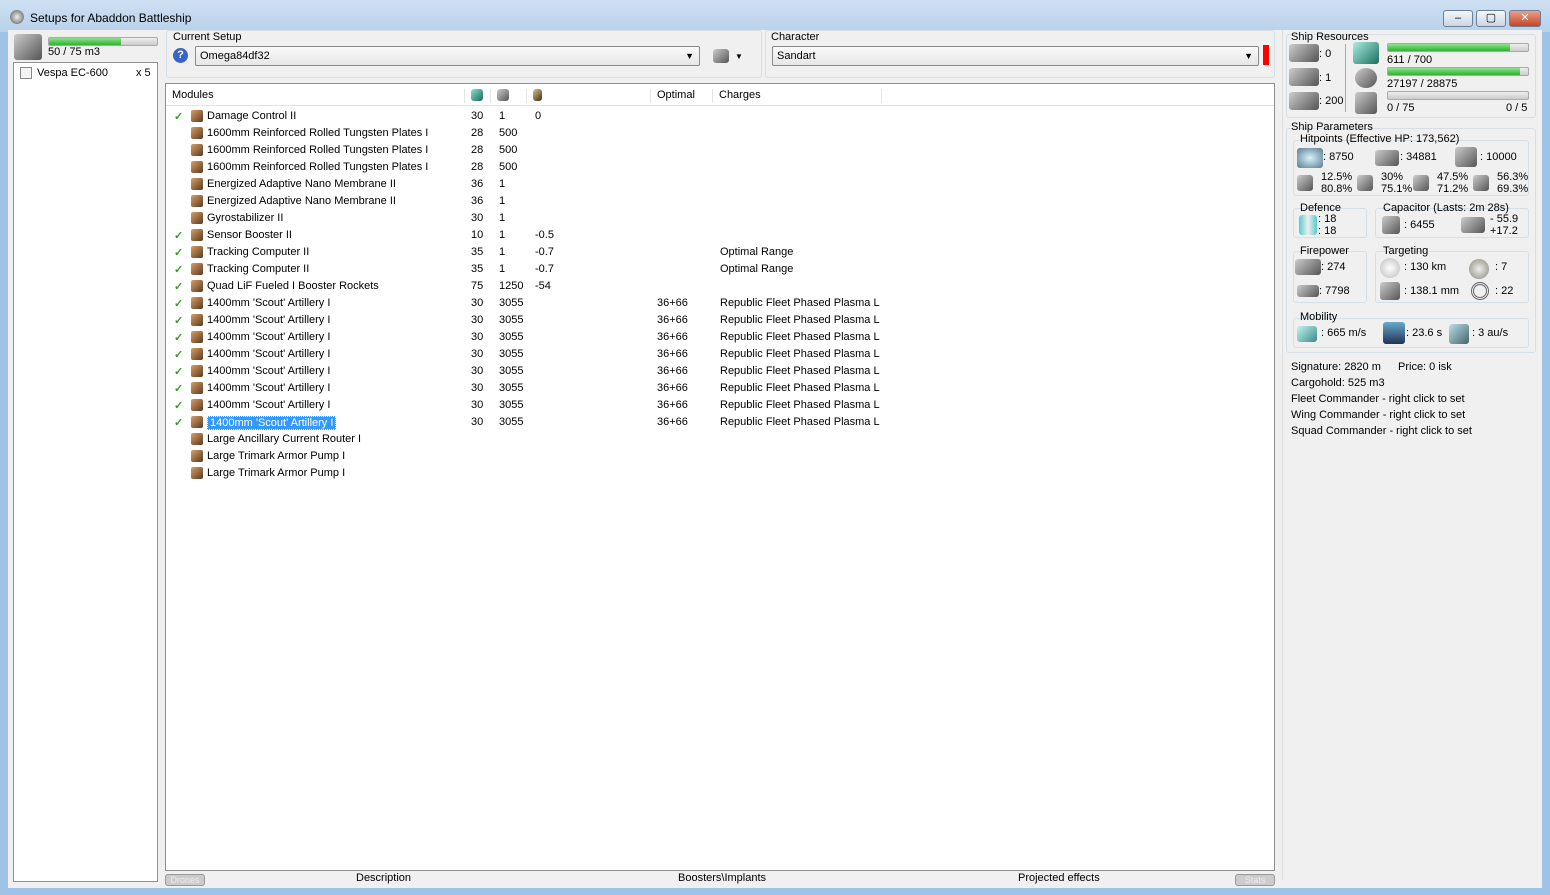 This screenshot has height=895, width=1550. I want to click on module-name: Energized Adaptive Nano Membrane II, so click(301, 184).